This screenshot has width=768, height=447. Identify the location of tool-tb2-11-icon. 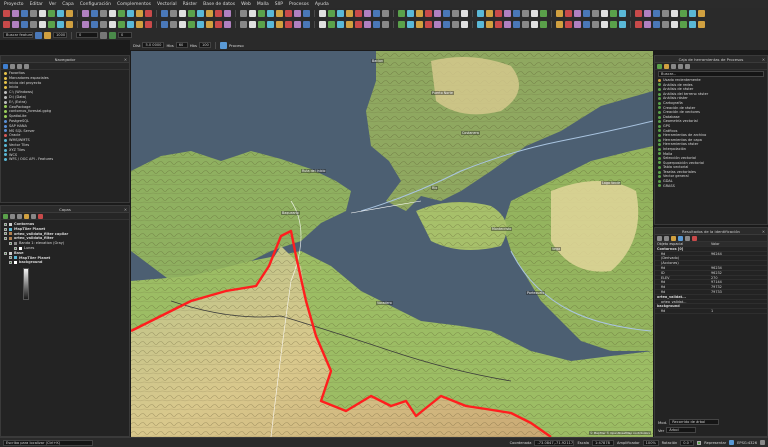
(103, 24).